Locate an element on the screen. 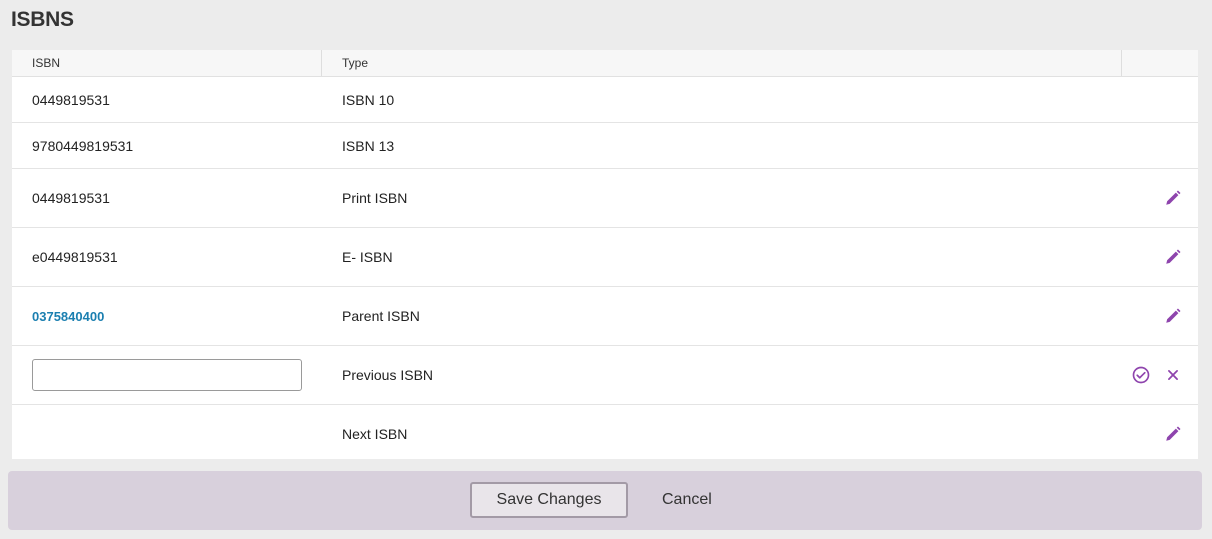 This screenshot has width=1212, height=539. isbn-cell: 9780449819531 is located at coordinates (83, 145).